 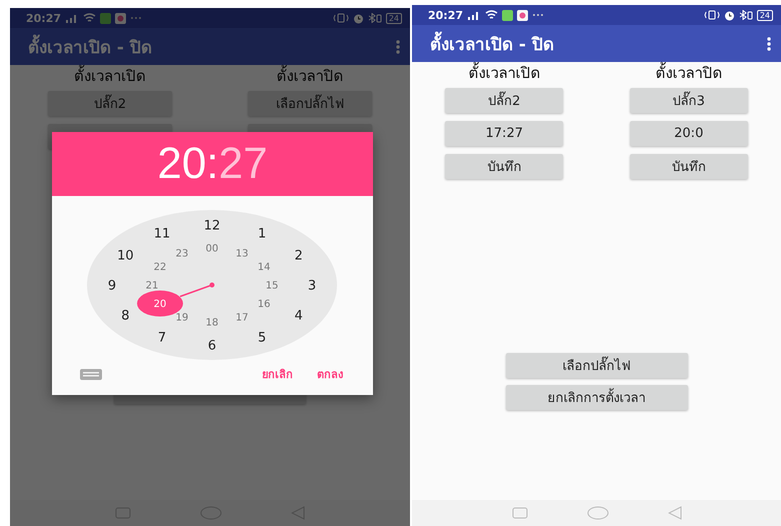 What do you see at coordinates (504, 133) in the screenshot?
I see `action-button: 17:27` at bounding box center [504, 133].